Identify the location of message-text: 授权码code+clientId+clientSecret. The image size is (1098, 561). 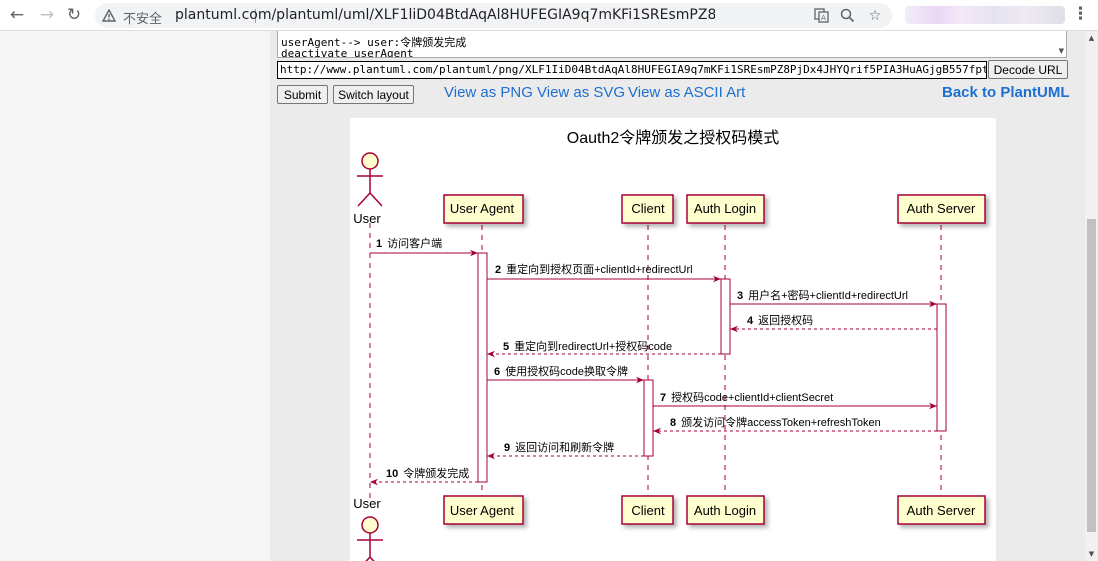
(752, 397).